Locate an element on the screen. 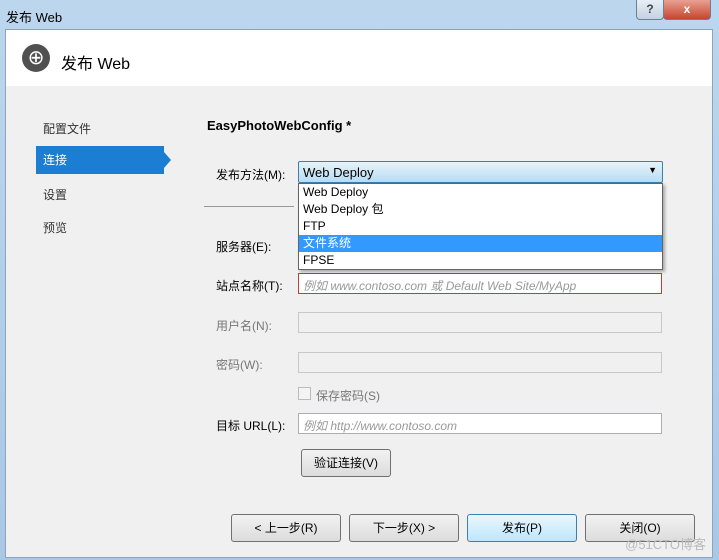  watermark: @51CTO博客 is located at coordinates (665, 544).